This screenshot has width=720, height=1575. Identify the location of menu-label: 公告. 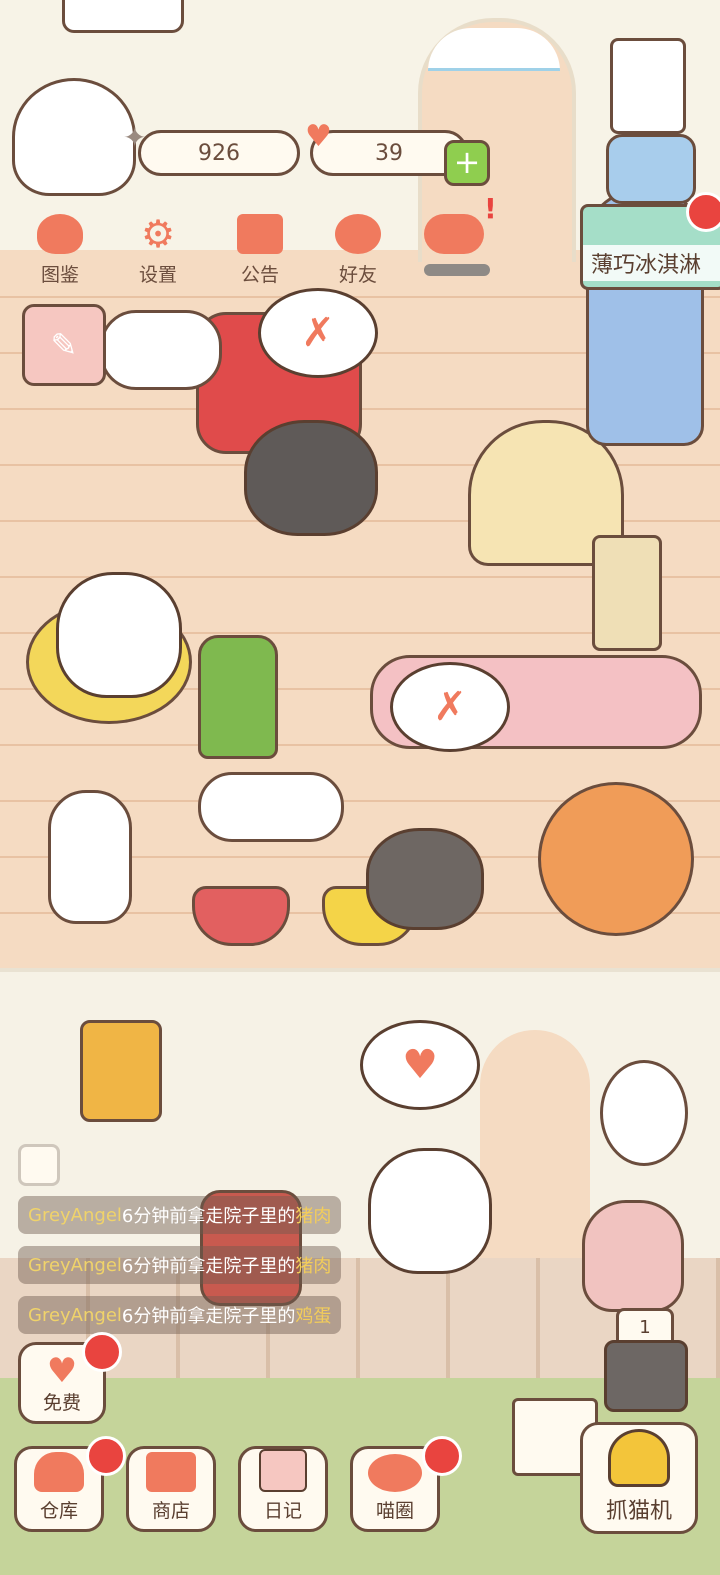
(259, 275).